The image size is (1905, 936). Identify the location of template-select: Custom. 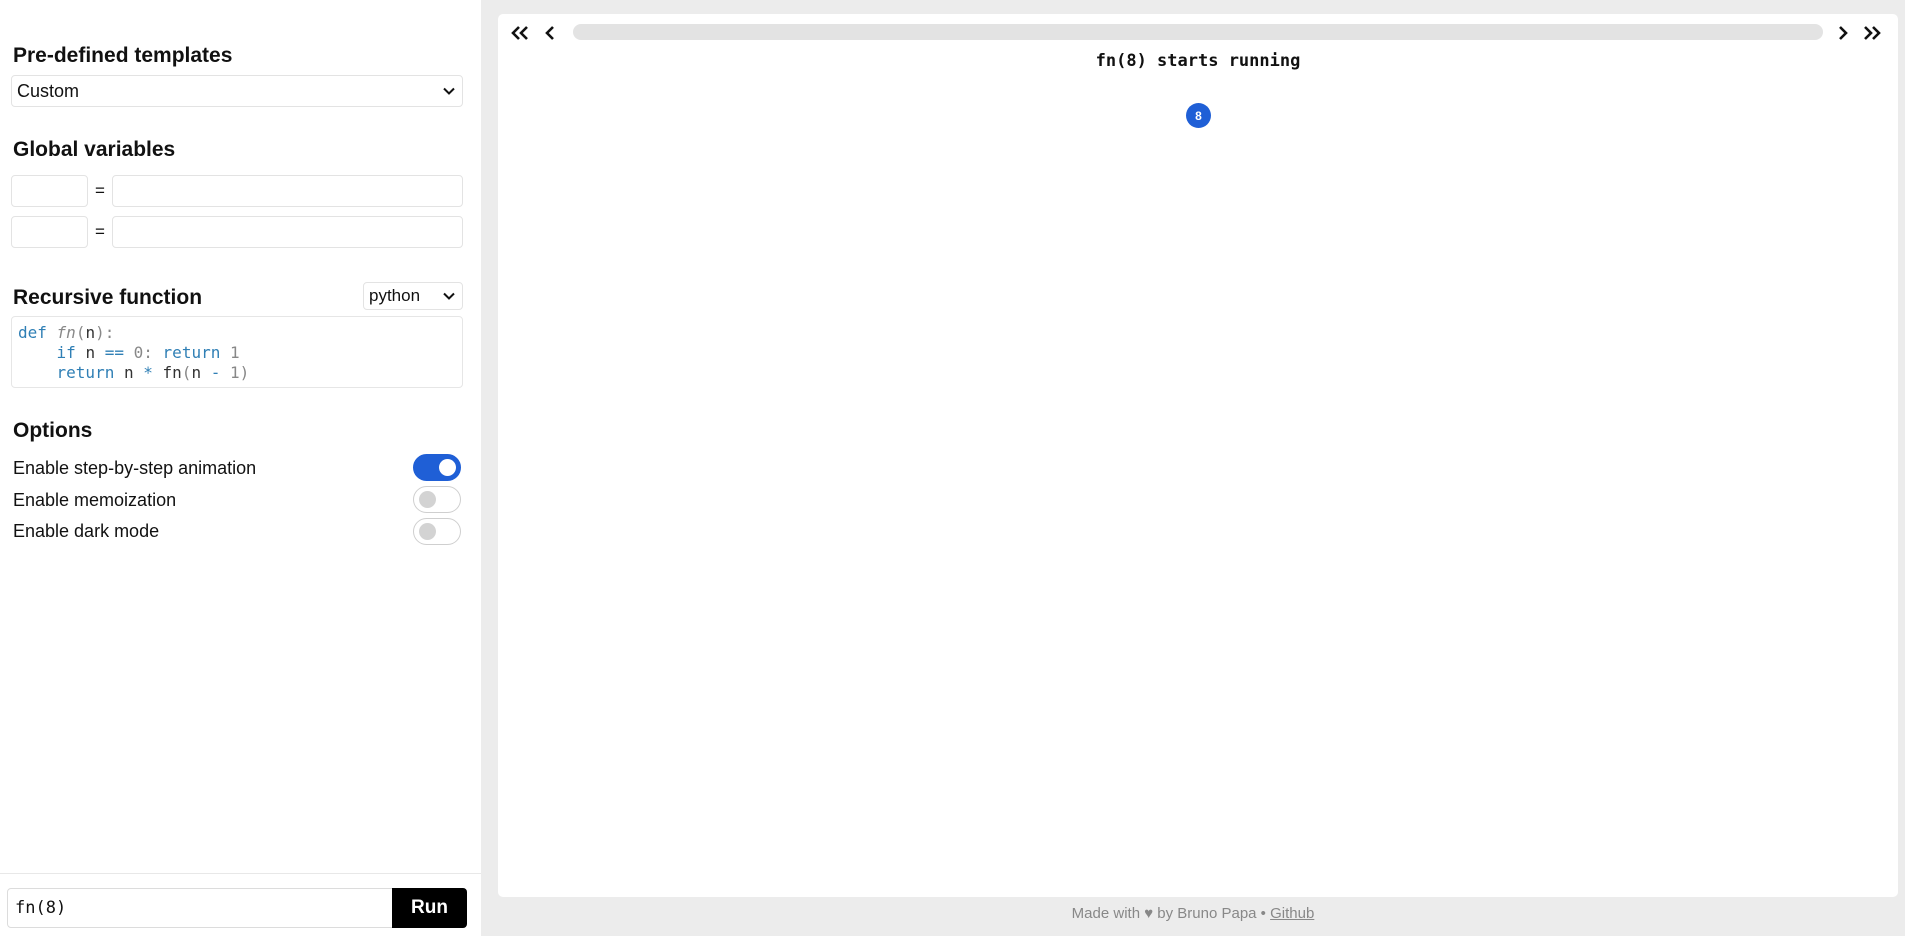
(237, 91).